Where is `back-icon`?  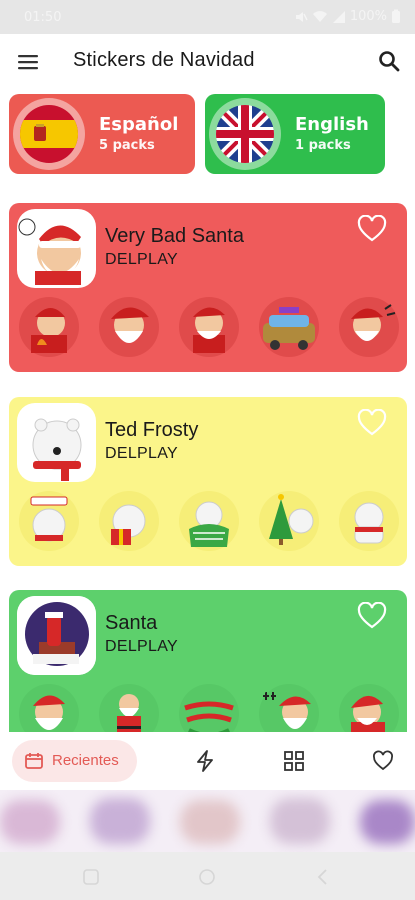 back-icon is located at coordinates (323, 877).